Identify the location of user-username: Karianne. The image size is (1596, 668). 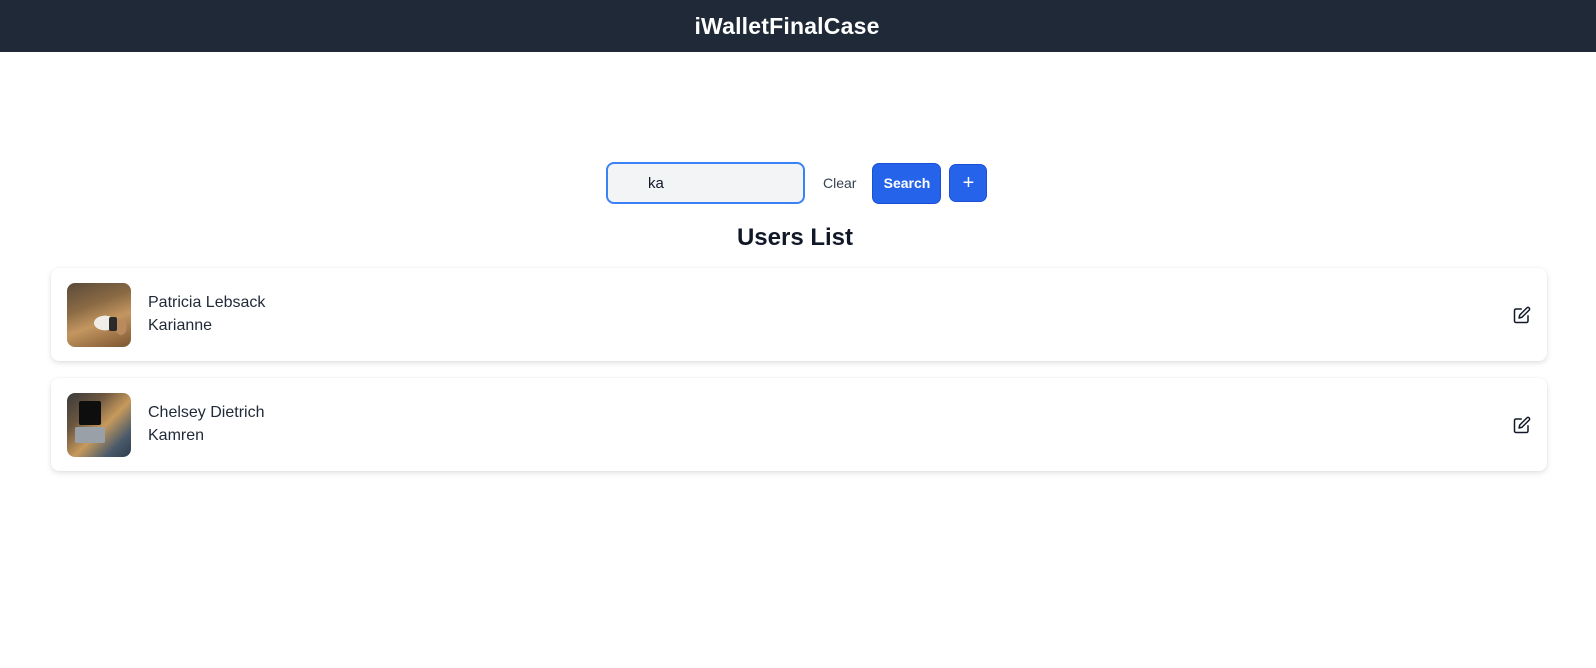
(180, 325).